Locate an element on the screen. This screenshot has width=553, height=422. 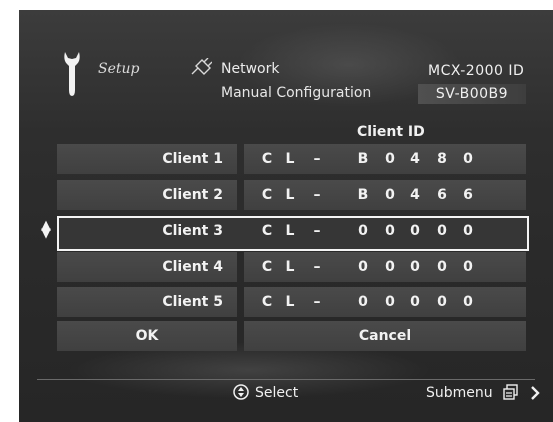
client-label: Client 4 is located at coordinates (192, 267).